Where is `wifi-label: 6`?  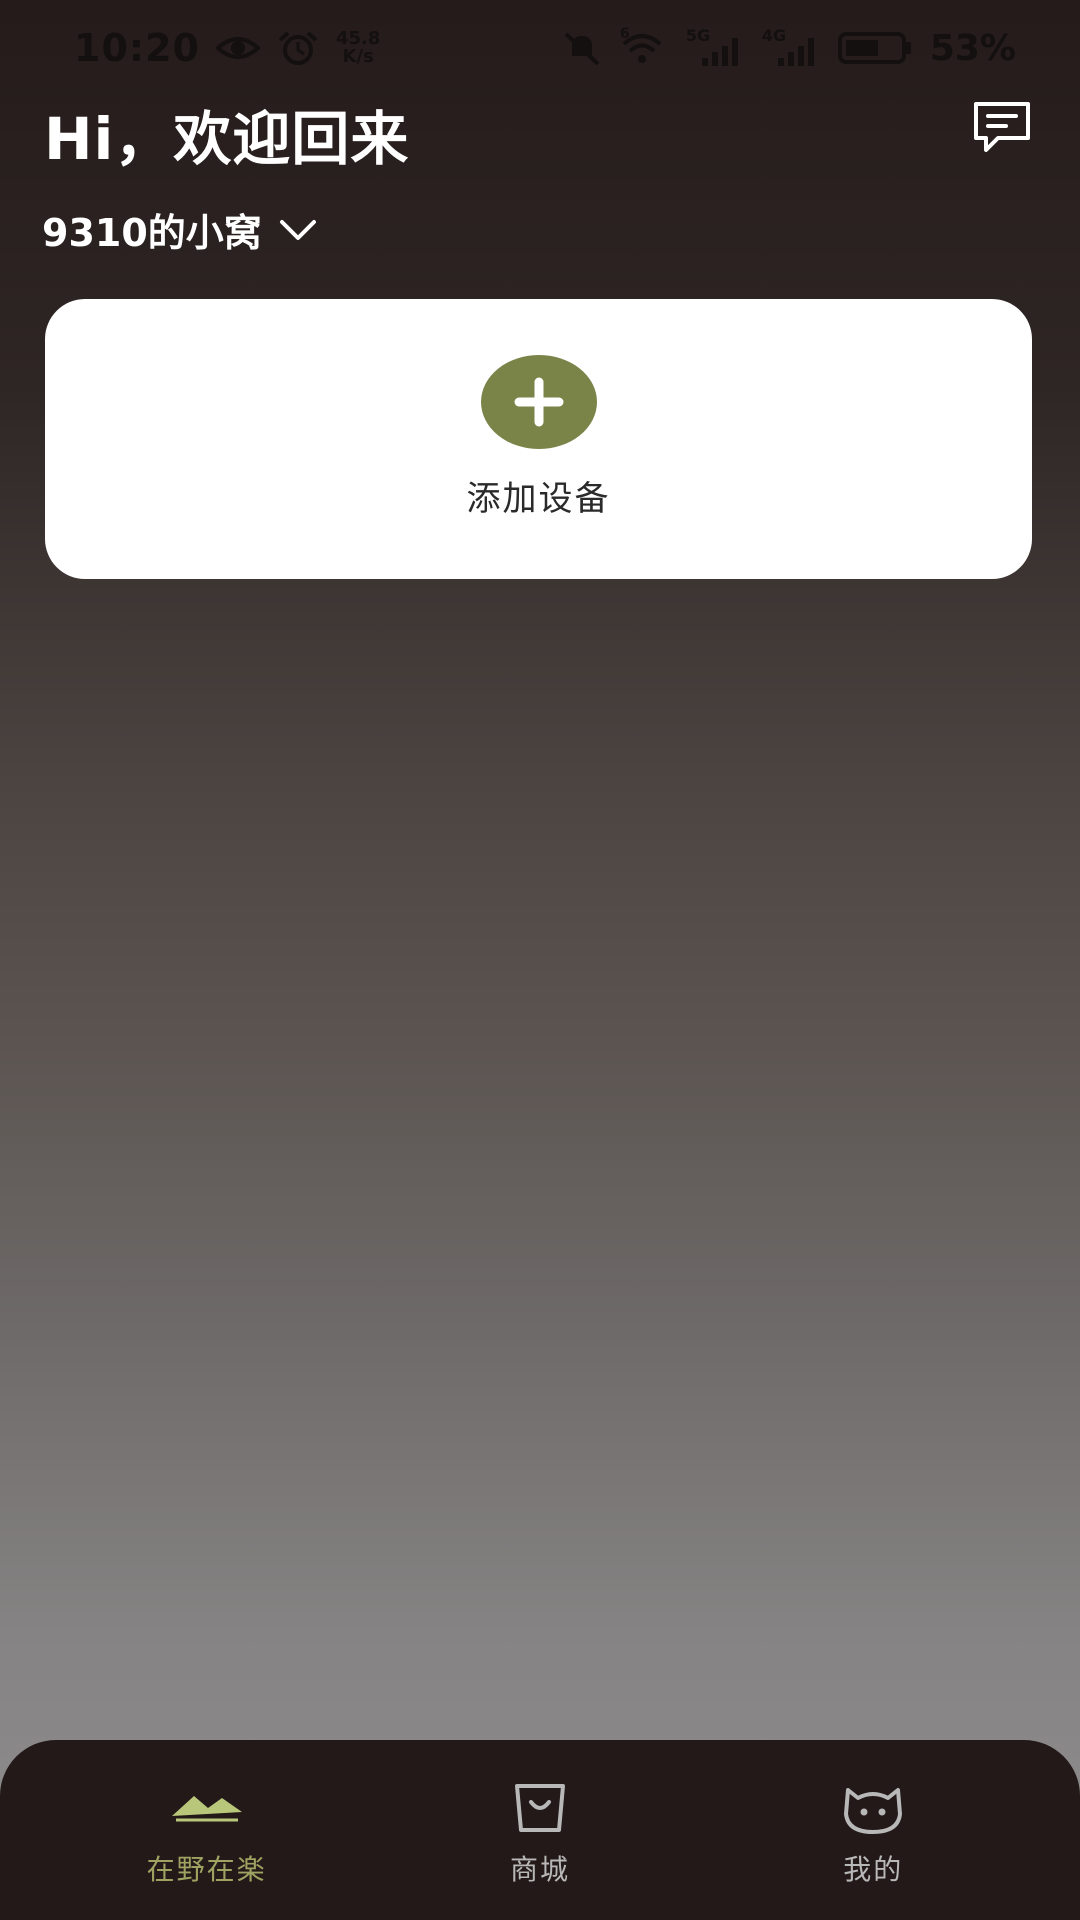 wifi-label: 6 is located at coordinates (624, 34).